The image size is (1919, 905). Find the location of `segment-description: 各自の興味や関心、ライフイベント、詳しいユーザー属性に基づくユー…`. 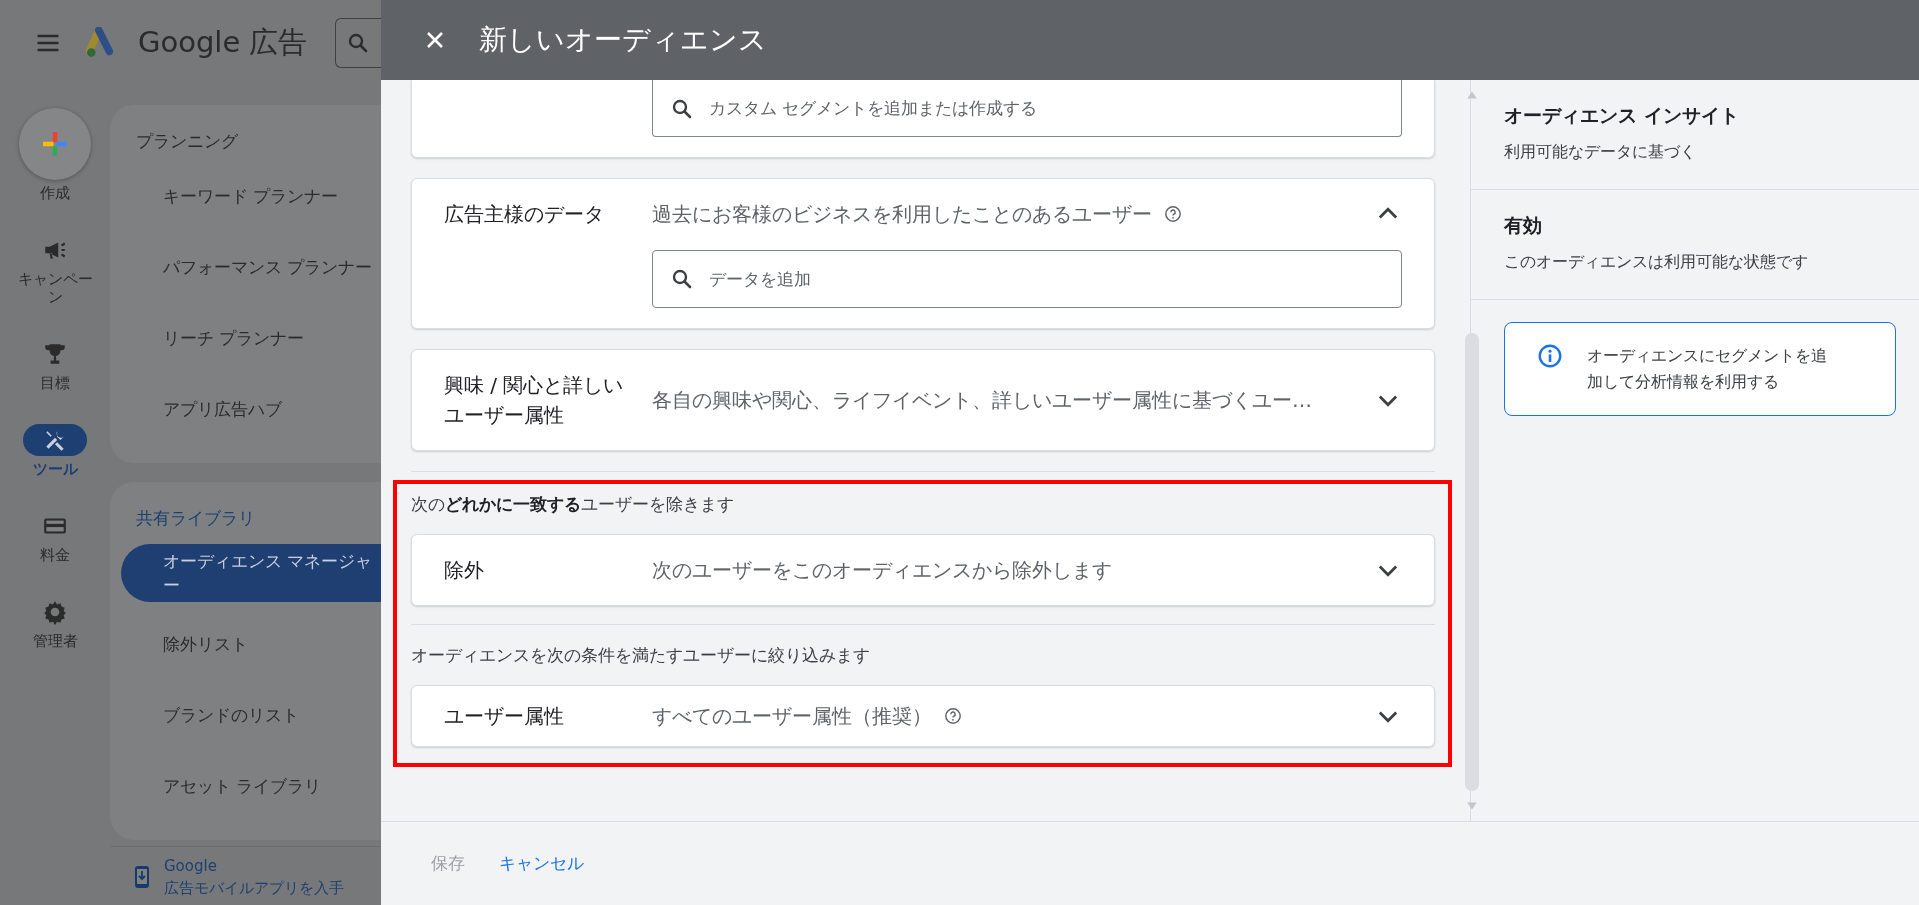

segment-description: 各自の興味や関心、ライフイベント、詳しいユーザー属性に基づくユー… is located at coordinates (982, 400).